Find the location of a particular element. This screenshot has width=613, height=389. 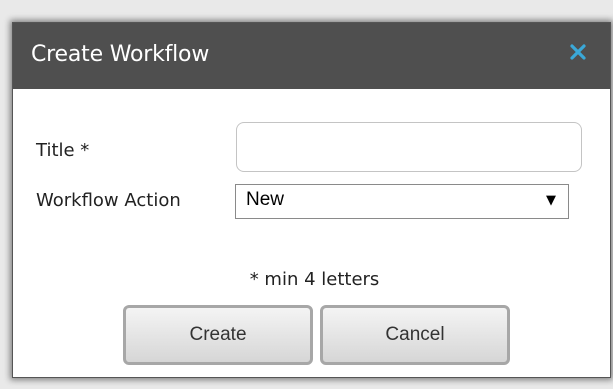

dropdown-arrow-icon: ▼ is located at coordinates (551, 200).